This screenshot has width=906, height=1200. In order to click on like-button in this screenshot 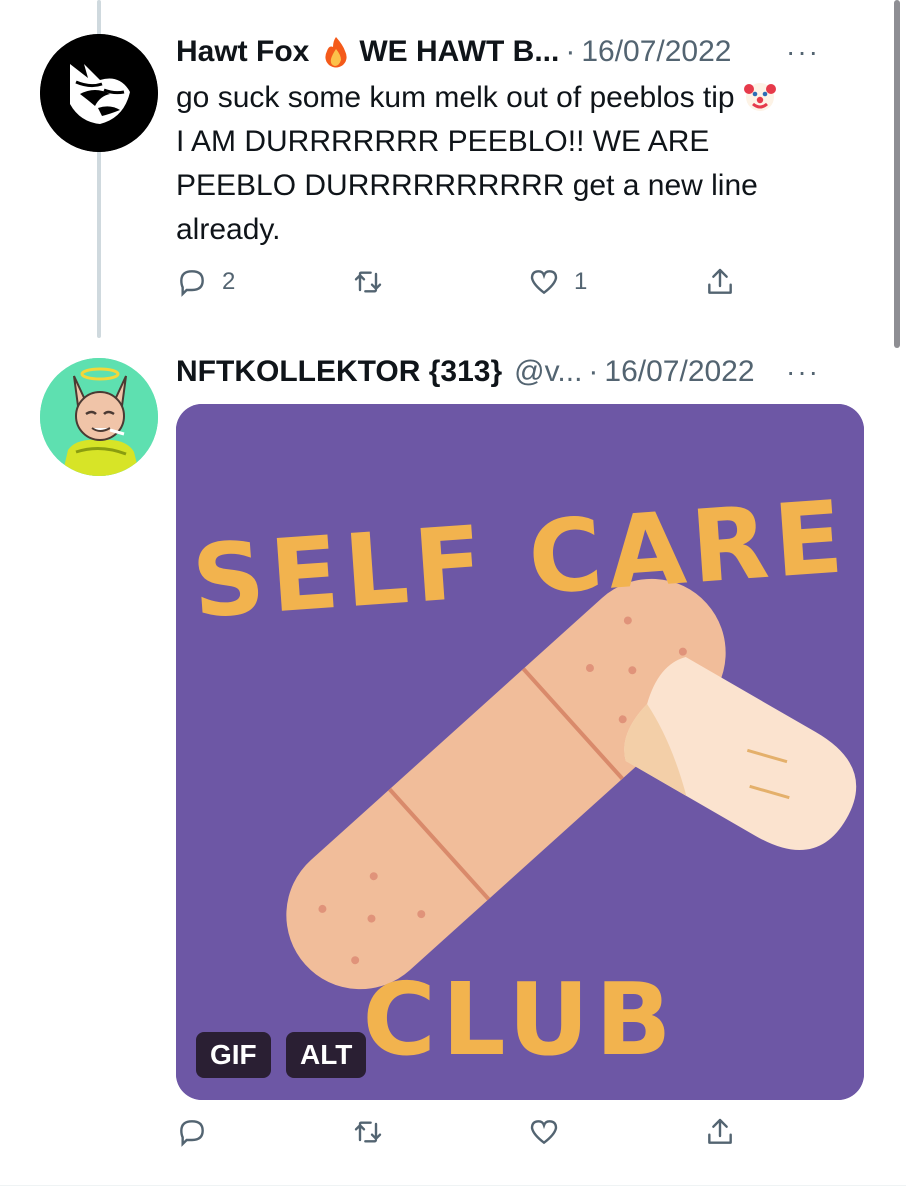, I will do `click(544, 1132)`.